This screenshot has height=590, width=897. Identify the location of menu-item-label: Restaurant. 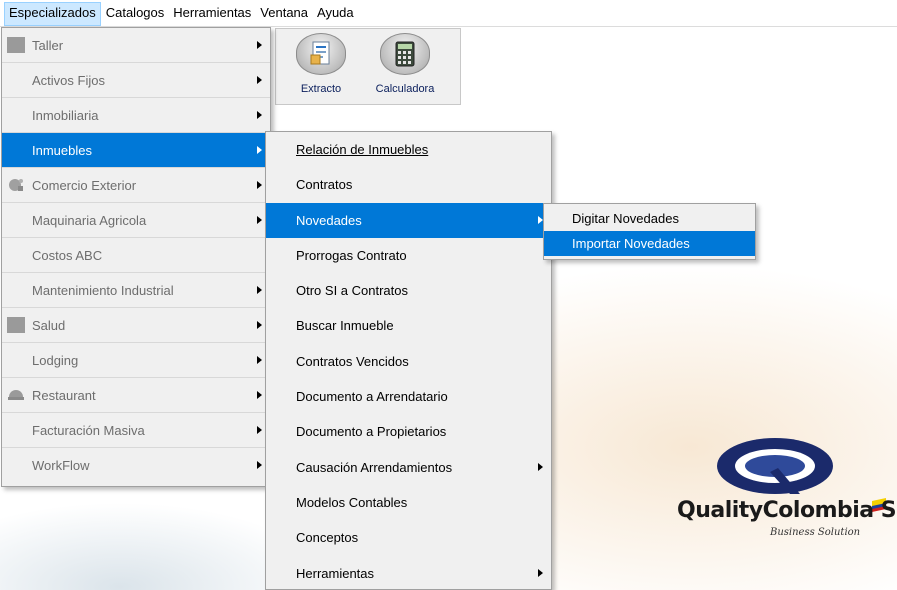
(64, 395).